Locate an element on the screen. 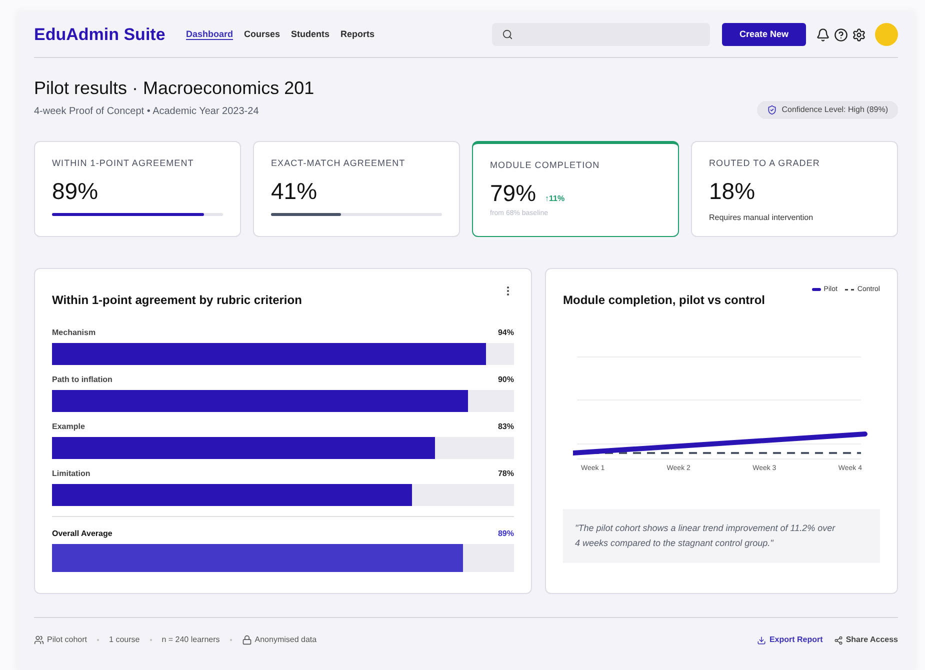  legend-dash-icon is located at coordinates (849, 289).